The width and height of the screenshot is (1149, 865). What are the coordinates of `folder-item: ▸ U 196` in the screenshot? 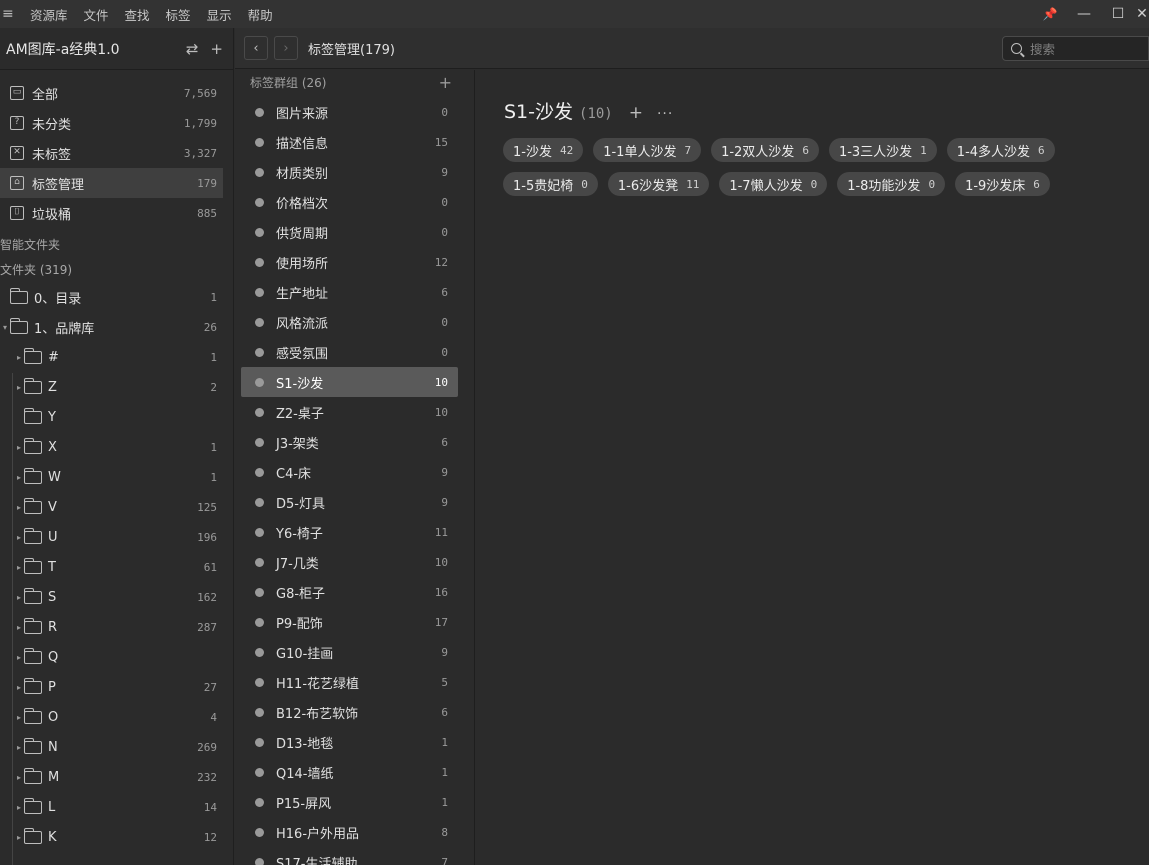 It's located at (111, 537).